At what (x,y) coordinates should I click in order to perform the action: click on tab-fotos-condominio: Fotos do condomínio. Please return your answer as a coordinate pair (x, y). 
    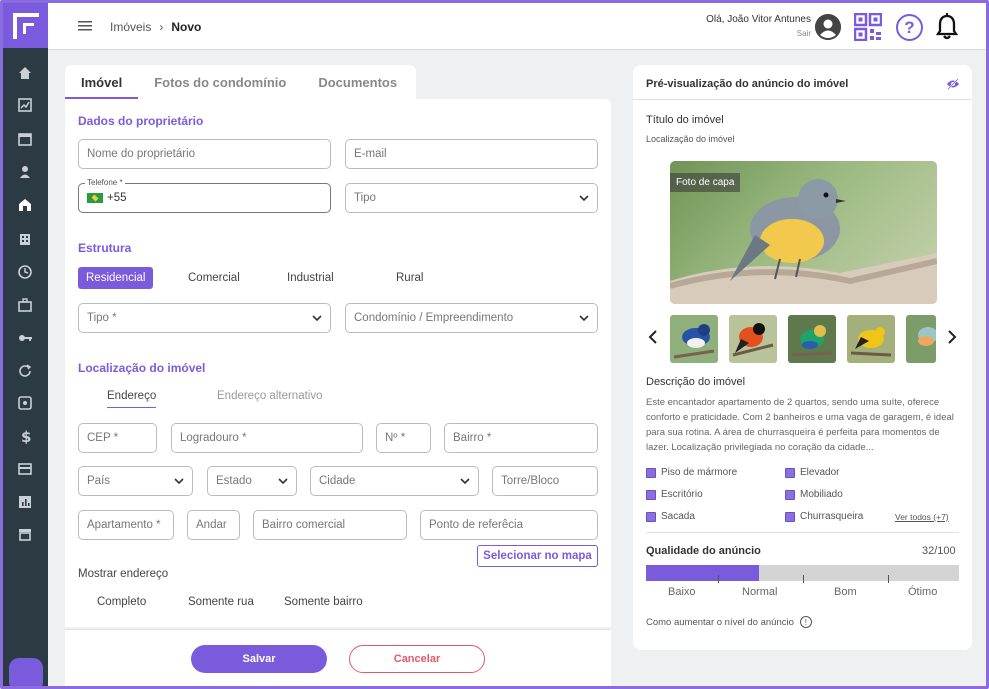
    Looking at the image, I should click on (220, 82).